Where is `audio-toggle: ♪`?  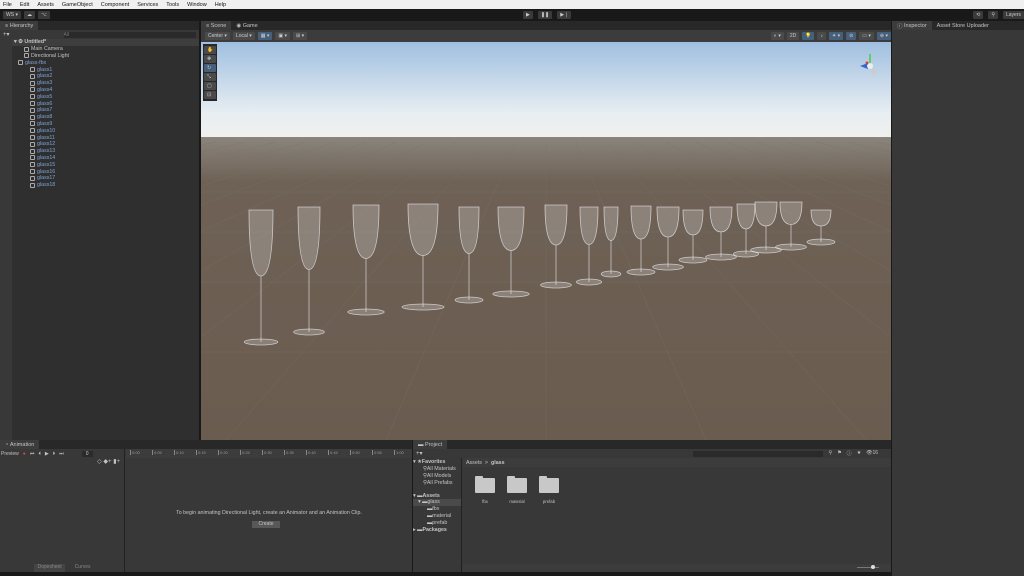
audio-toggle: ♪ is located at coordinates (821, 36).